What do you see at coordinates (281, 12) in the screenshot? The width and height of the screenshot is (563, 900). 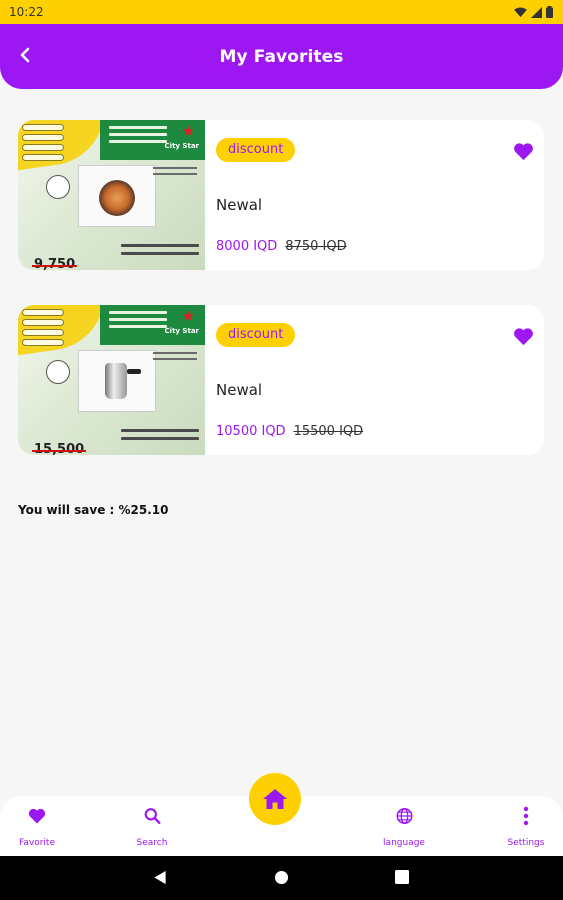 I see `status-bar: 10:22` at bounding box center [281, 12].